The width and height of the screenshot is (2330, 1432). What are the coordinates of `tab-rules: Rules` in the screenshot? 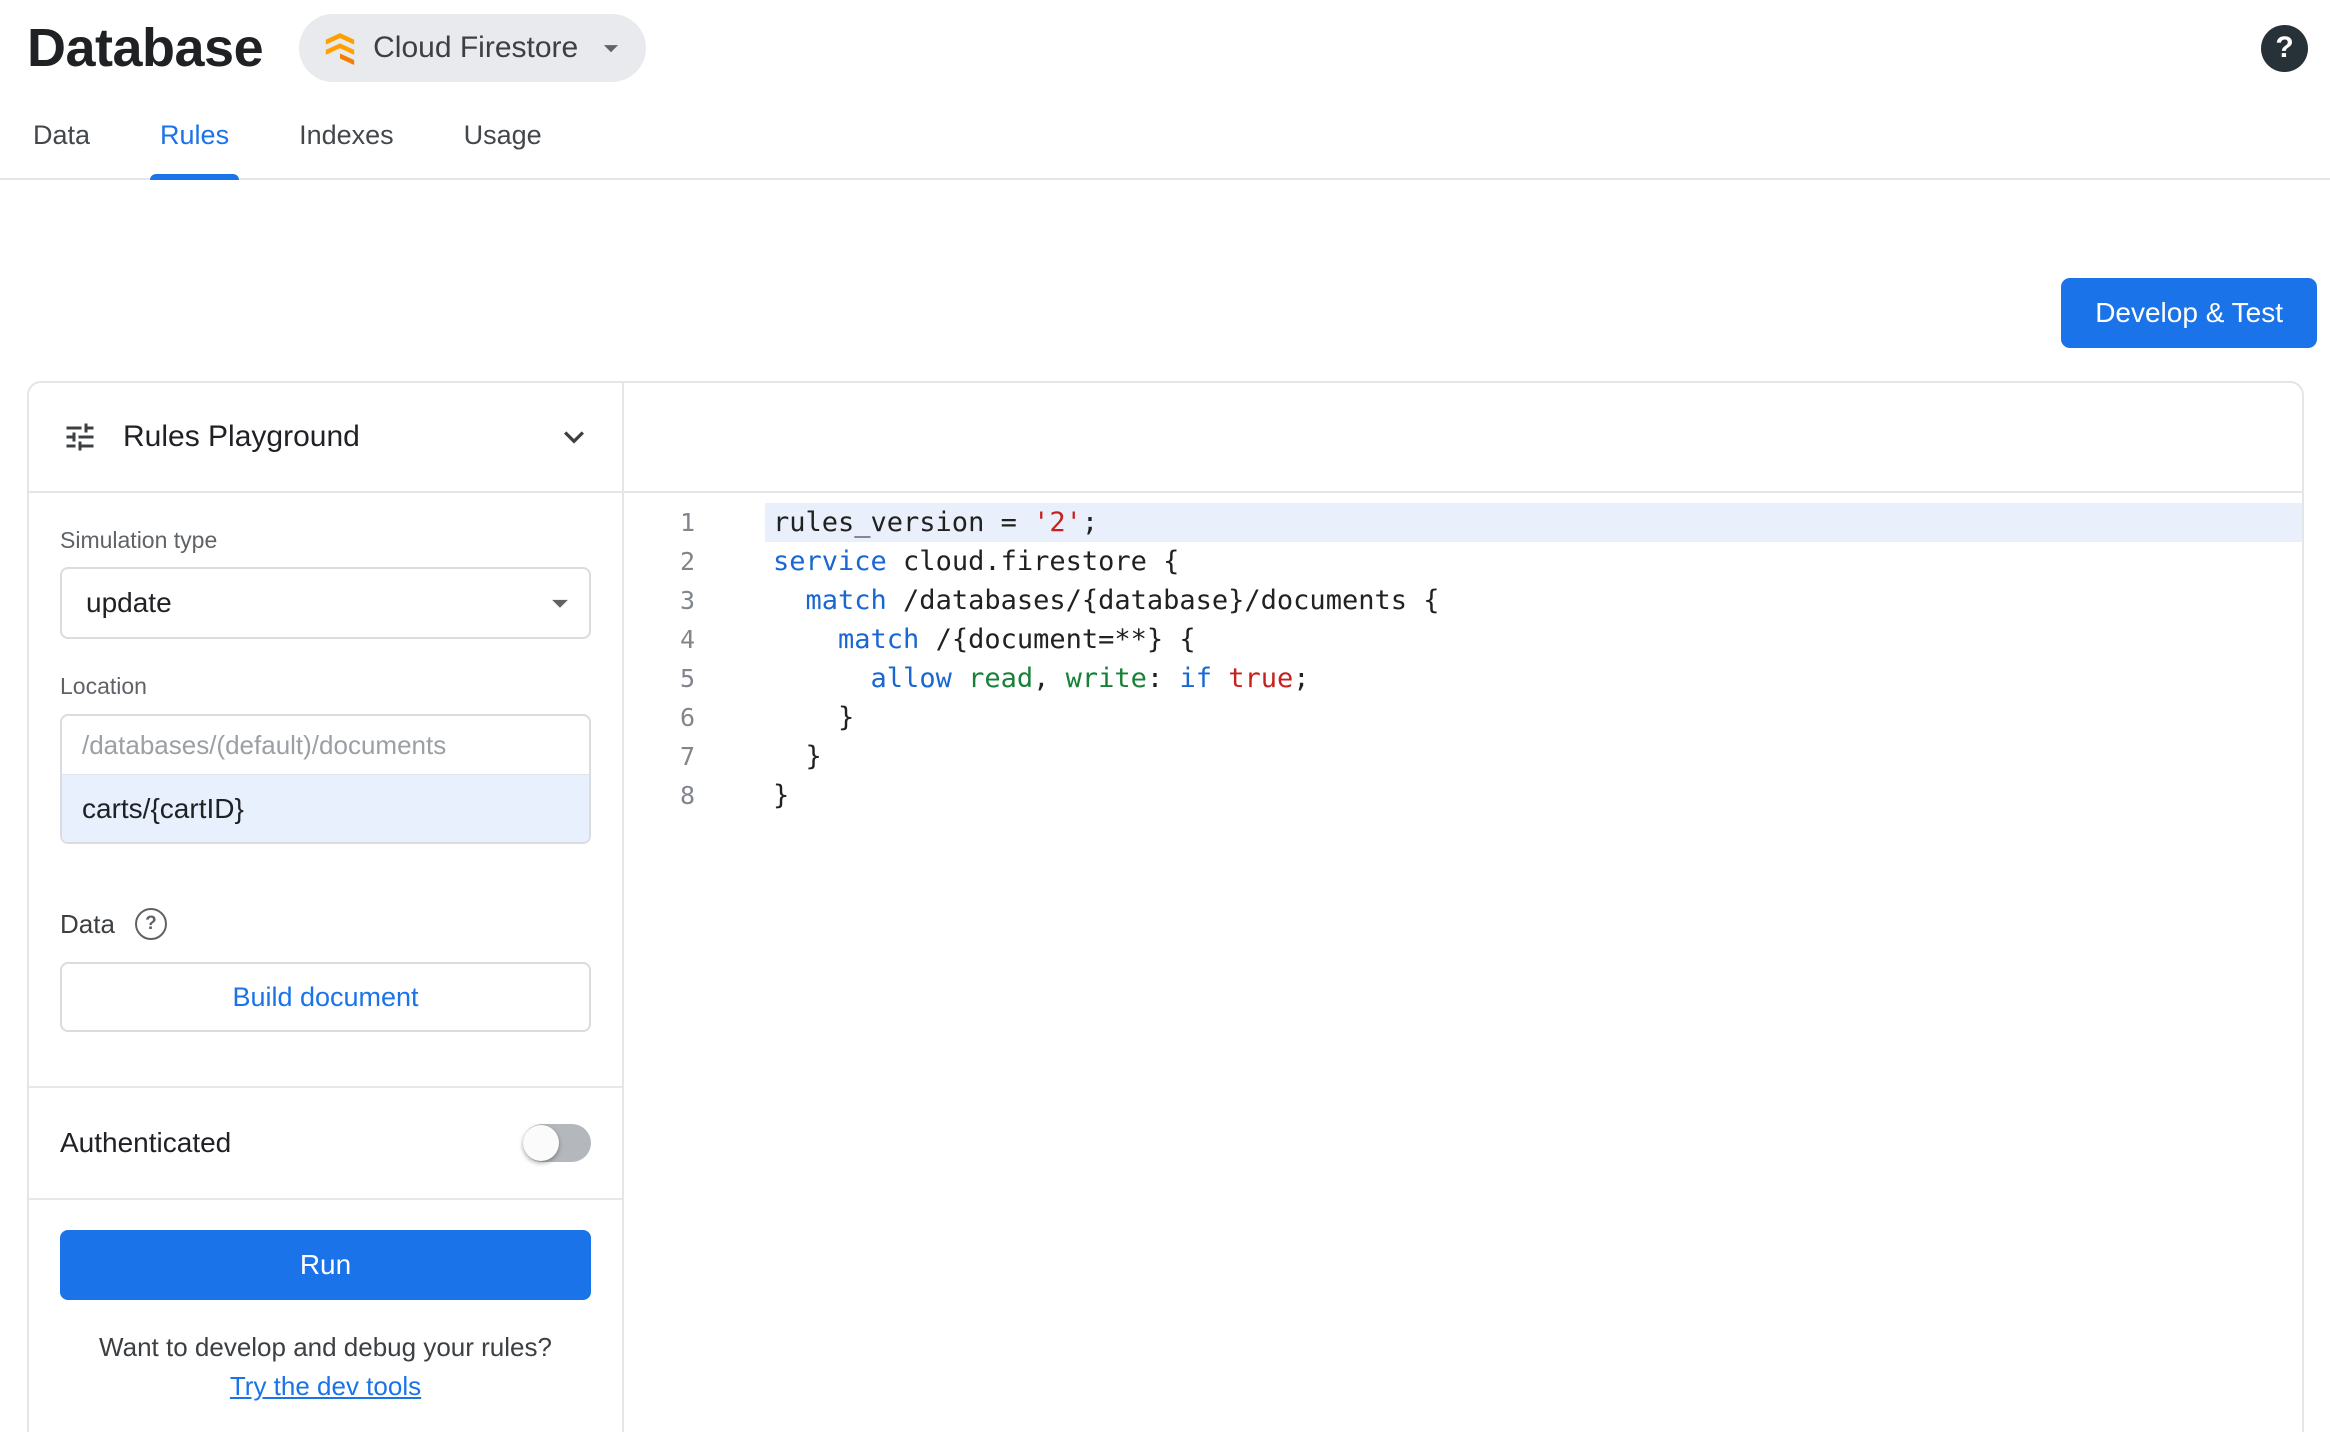 It's located at (195, 143).